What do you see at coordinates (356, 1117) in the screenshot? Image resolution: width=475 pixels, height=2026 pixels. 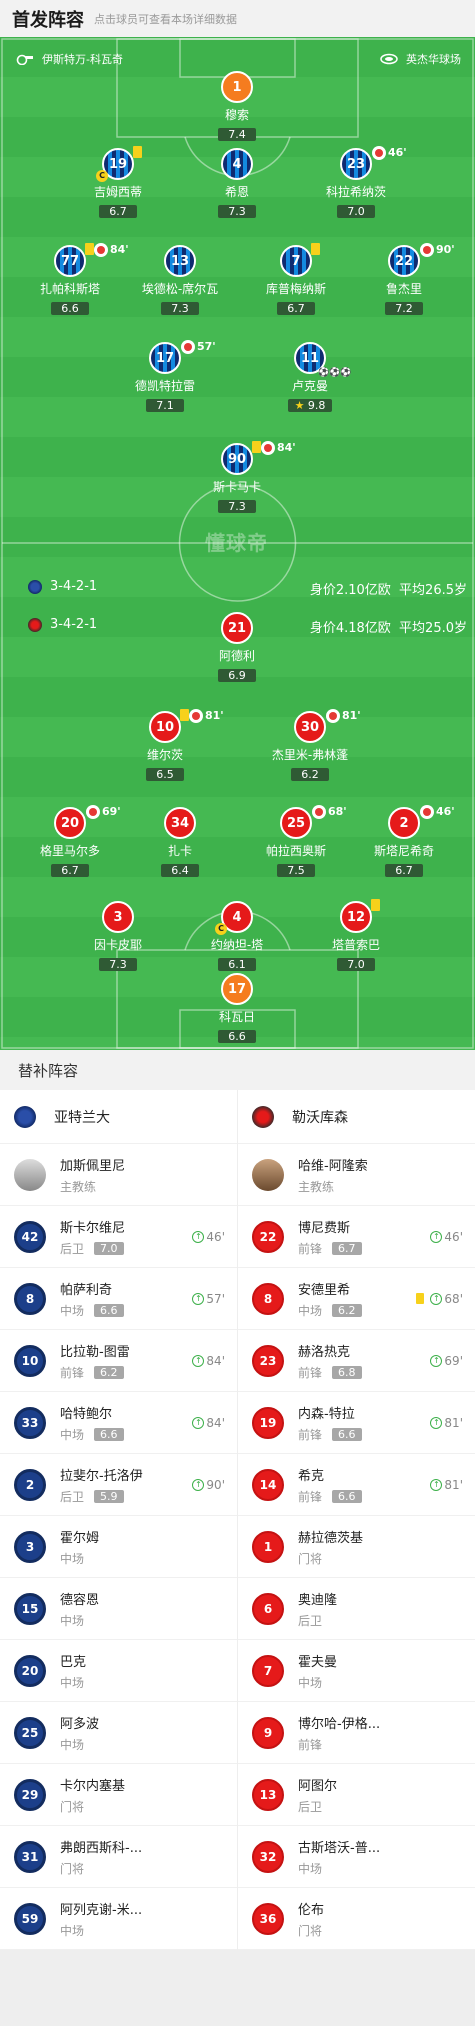 I see `leverkusen-team-row: 勒沃库森` at bounding box center [356, 1117].